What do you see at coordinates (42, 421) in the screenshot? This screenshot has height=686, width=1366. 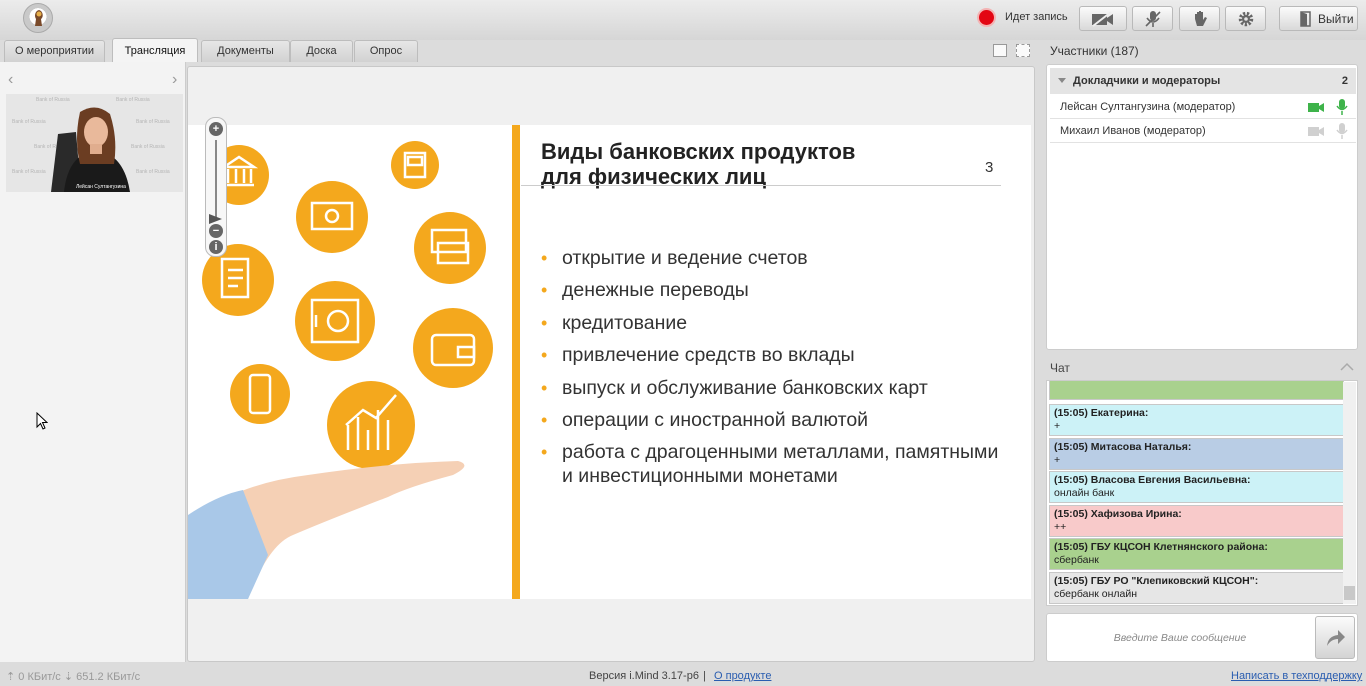 I see `mouse-cursor-icon` at bounding box center [42, 421].